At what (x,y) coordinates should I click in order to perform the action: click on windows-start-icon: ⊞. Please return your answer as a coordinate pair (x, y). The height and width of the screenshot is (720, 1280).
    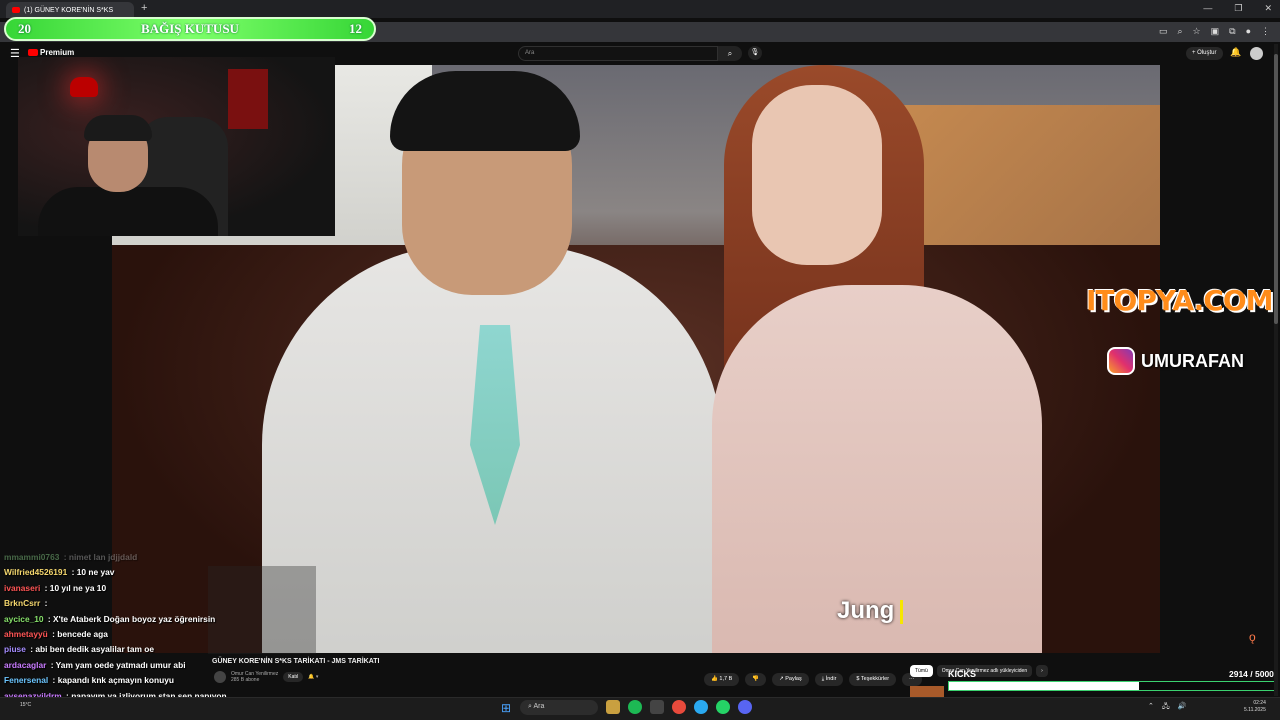
    Looking at the image, I should click on (506, 708).